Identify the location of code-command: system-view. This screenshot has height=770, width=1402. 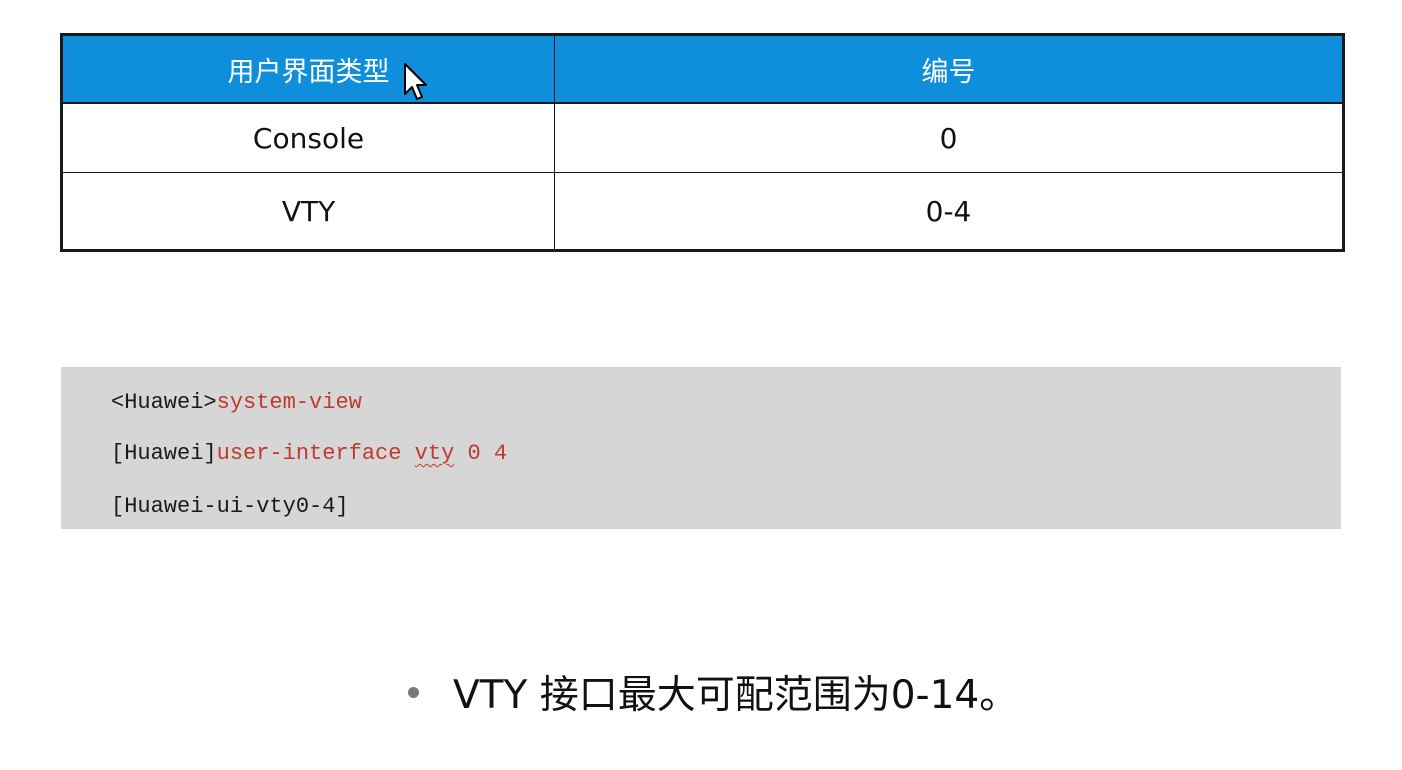
(289, 402).